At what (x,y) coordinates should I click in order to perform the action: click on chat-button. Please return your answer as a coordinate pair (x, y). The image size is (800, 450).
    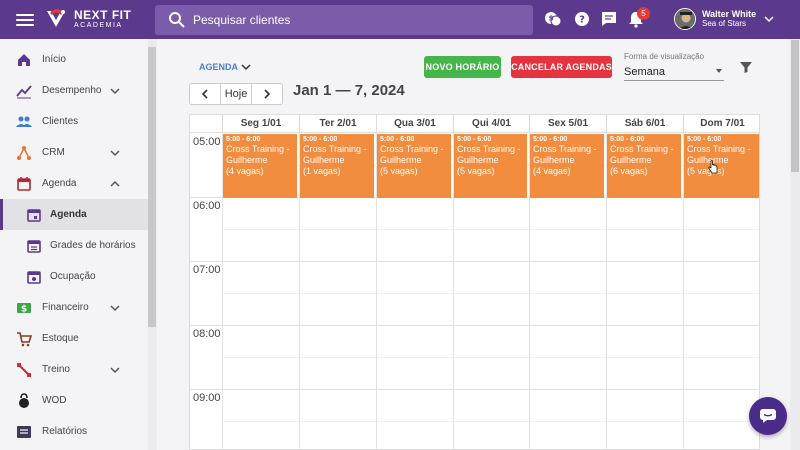
    Looking at the image, I should click on (768, 416).